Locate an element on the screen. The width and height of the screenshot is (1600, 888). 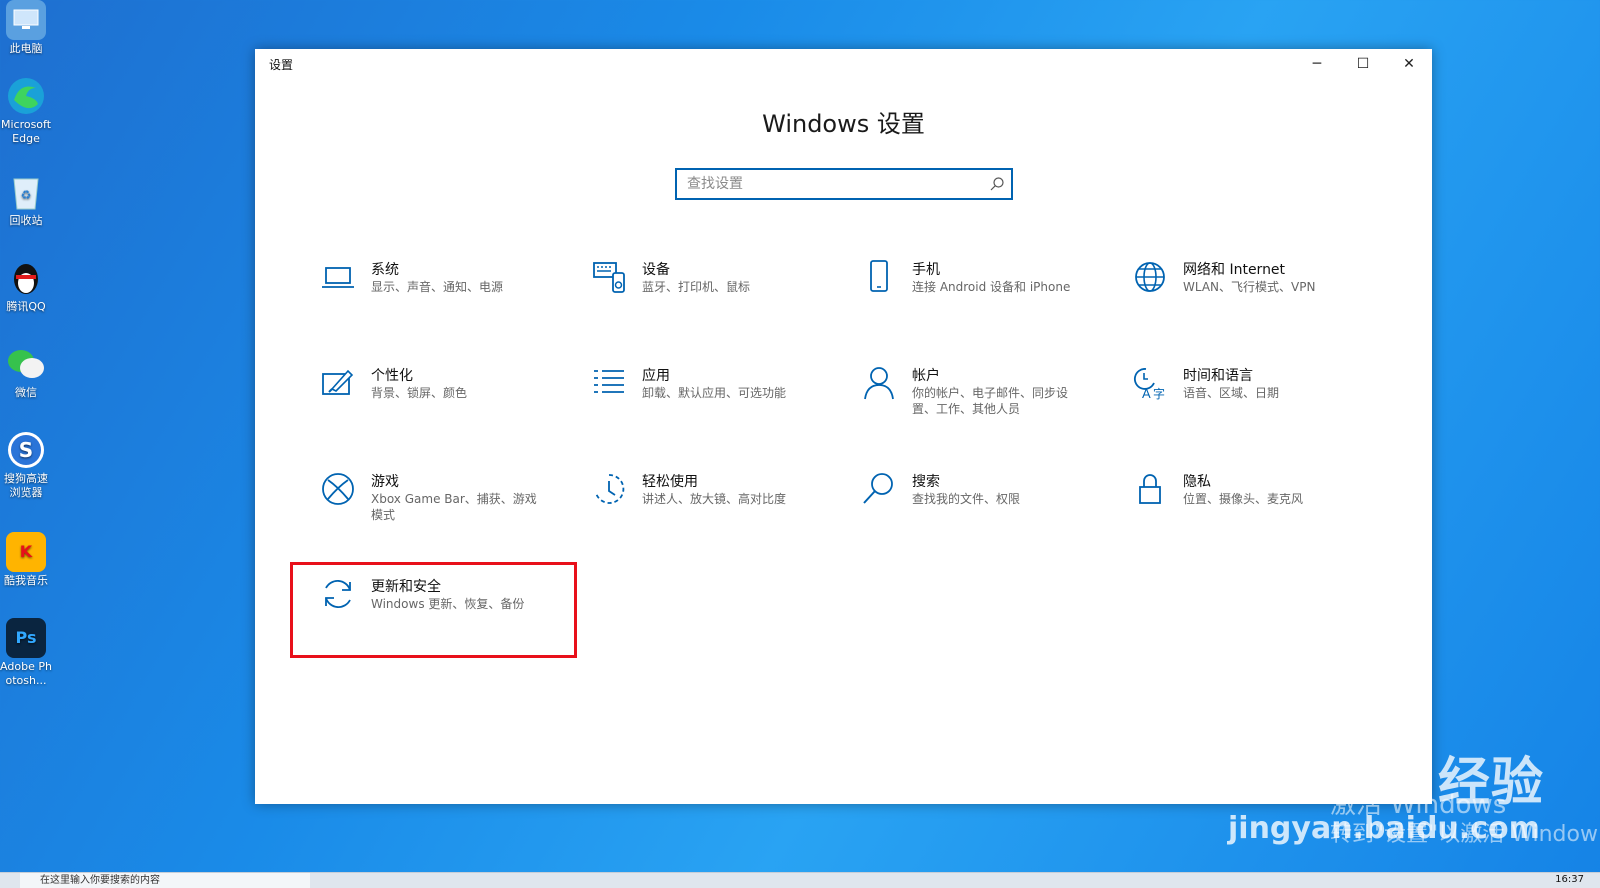
desktop-icon-label: 此电脑 is located at coordinates (26, 48).